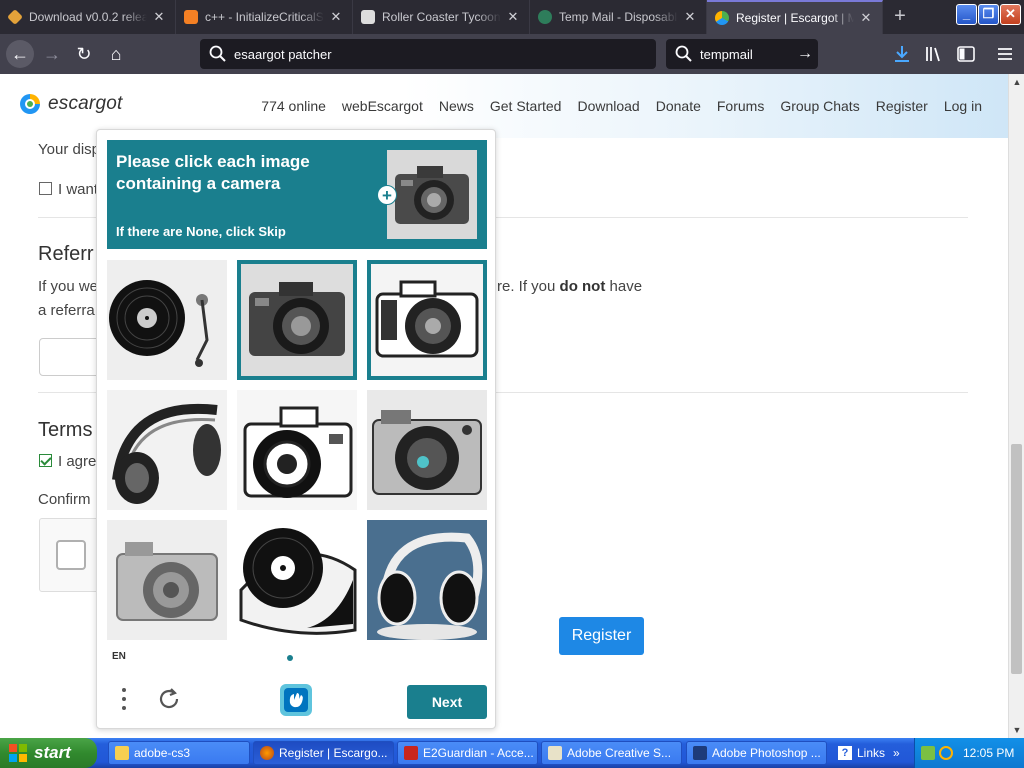 The image size is (1024, 768). What do you see at coordinates (1010, 14) in the screenshot?
I see `close-window-button: ✕` at bounding box center [1010, 14].